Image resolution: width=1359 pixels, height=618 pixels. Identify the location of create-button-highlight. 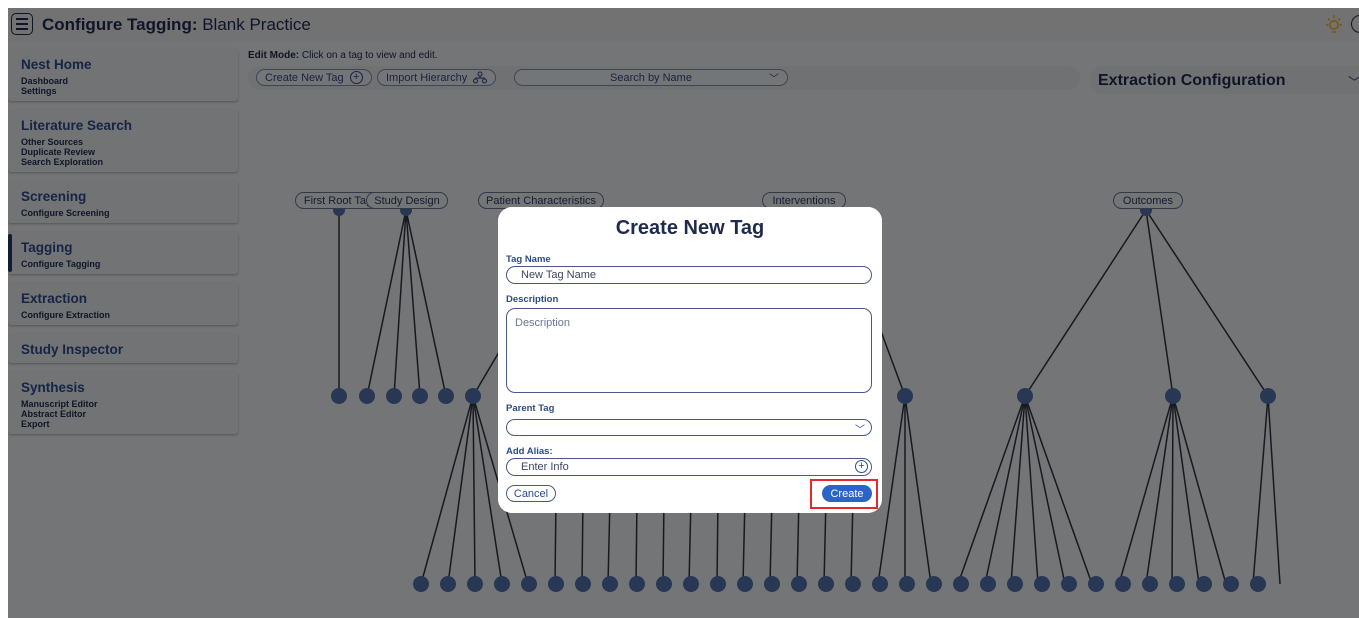
(844, 494).